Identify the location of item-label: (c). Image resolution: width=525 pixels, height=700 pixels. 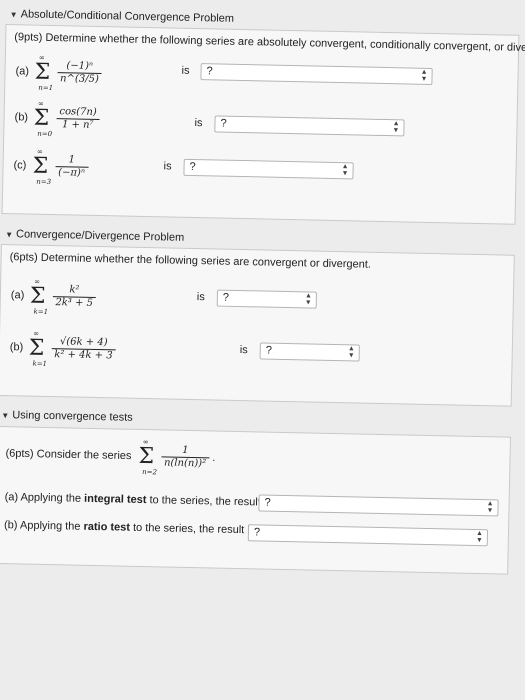
(20, 165).